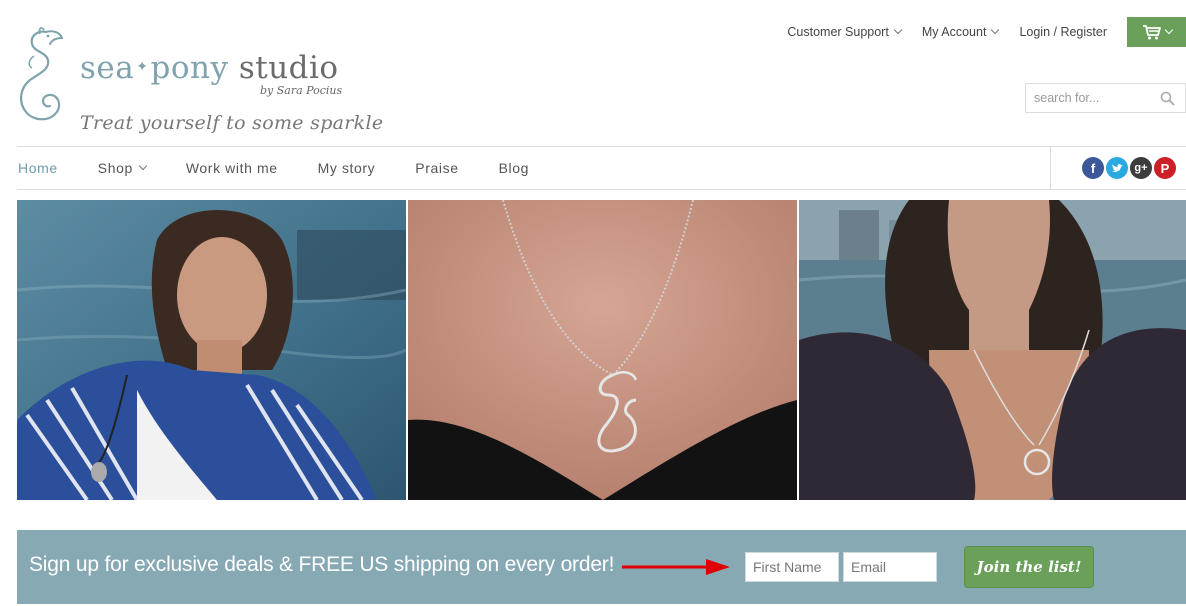 This screenshot has height=606, width=1186. I want to click on nav-item-my-story-label: My story, so click(346, 168).